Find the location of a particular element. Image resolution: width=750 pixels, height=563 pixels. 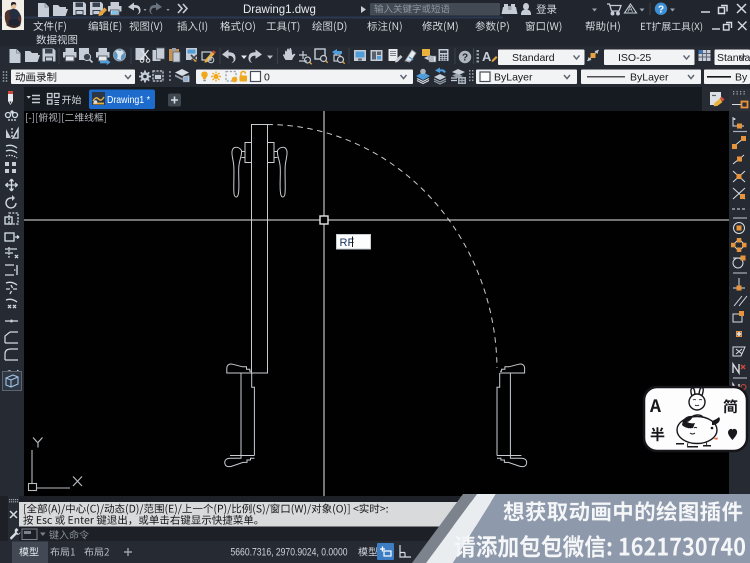

svg-text: Standa is located at coordinates (733, 58).